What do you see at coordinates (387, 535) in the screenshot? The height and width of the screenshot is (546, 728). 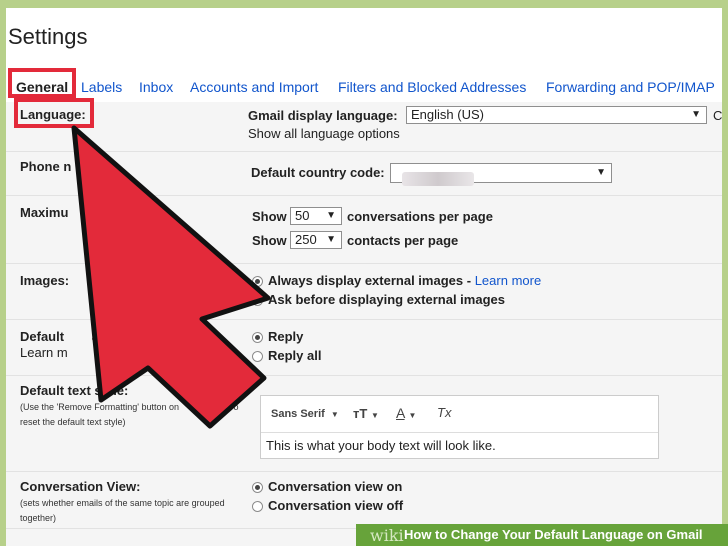 I see `wiki-logo: wiki` at bounding box center [387, 535].